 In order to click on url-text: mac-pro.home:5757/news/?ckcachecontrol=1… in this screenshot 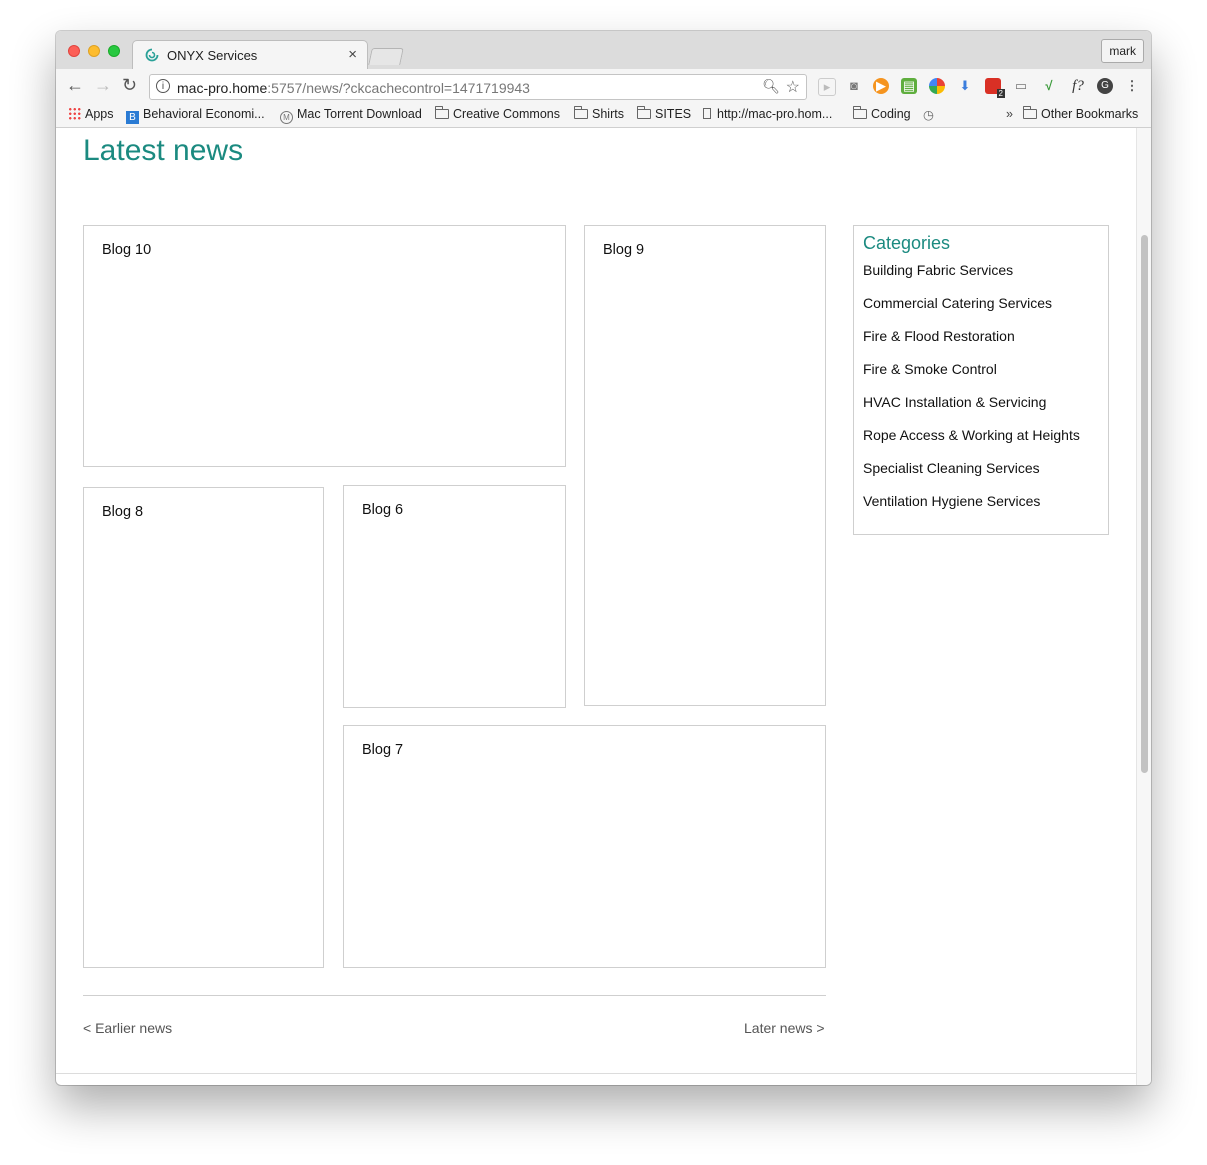, I will do `click(353, 88)`.